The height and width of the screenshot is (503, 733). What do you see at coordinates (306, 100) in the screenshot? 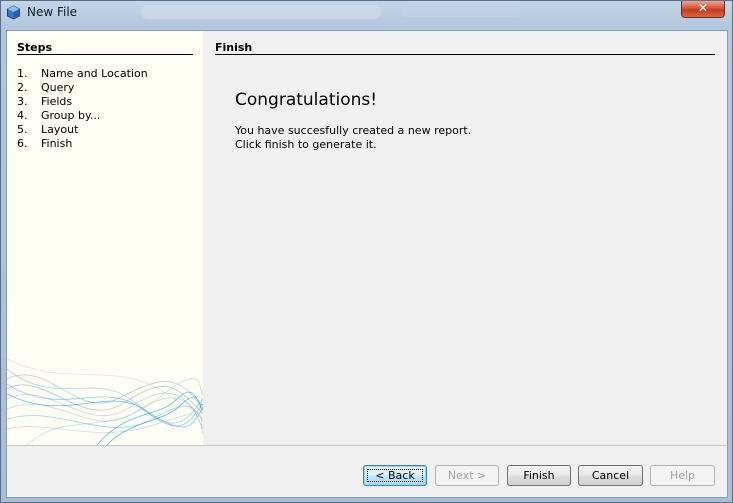
I see `congratulations-heading: Congratulations!` at bounding box center [306, 100].